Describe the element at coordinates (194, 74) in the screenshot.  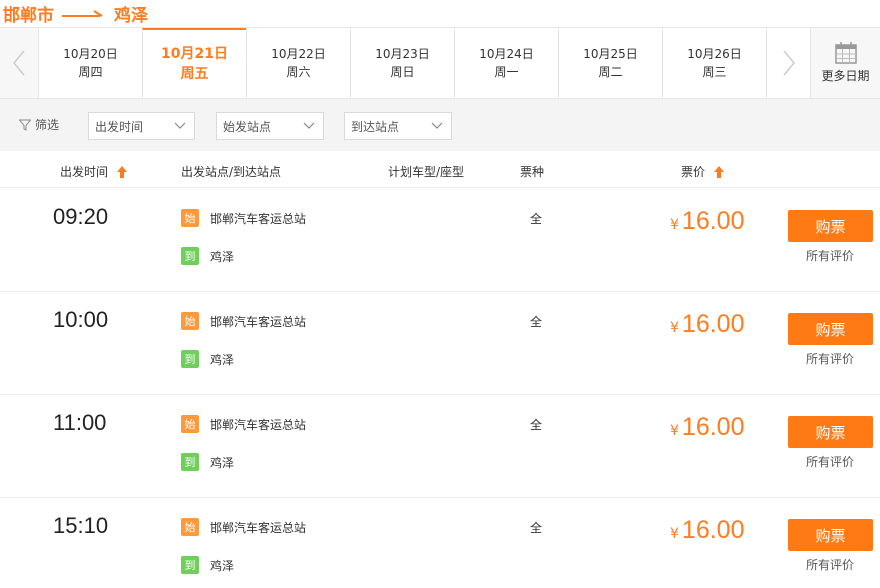
I see `weekday-label: 周五` at that location.